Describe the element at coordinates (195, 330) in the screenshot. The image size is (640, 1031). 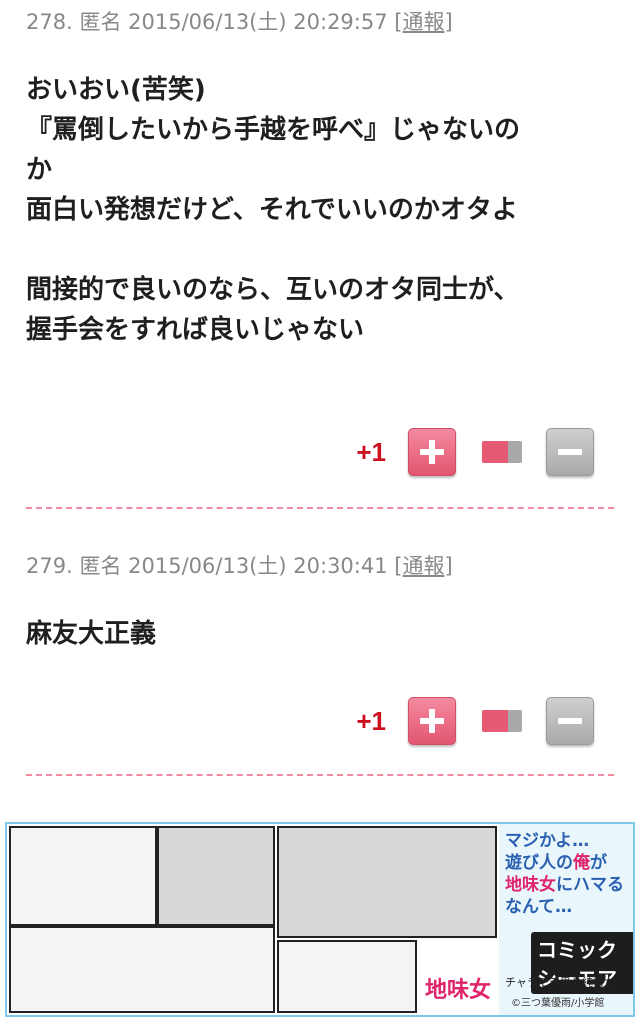
I see `comment-line: 握手会をすれば良いじゃない` at that location.